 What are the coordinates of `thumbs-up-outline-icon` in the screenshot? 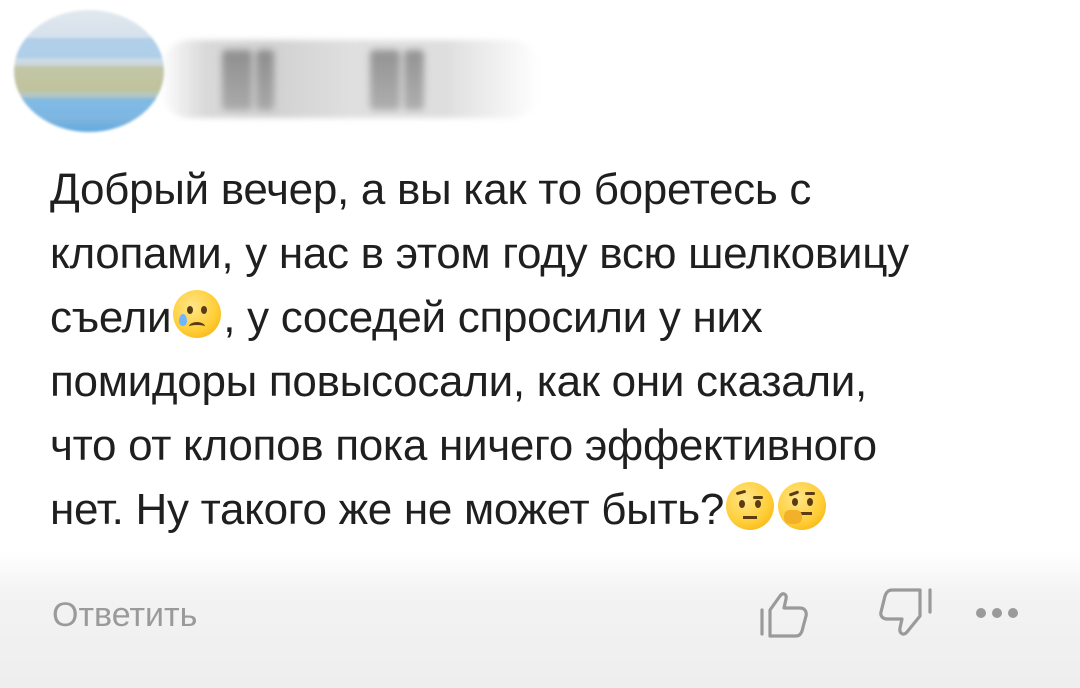 It's located at (784, 615).